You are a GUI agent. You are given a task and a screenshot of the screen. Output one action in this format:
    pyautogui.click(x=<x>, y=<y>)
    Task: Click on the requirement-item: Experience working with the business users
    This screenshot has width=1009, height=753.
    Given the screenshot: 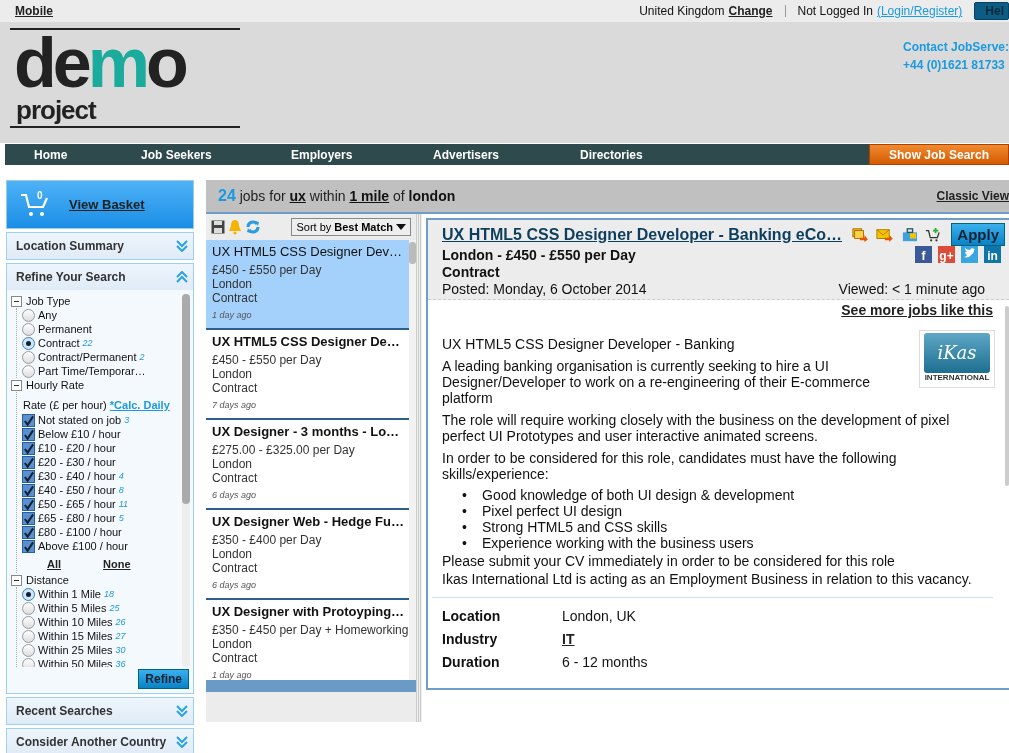 What is the action you would take?
    pyautogui.click(x=618, y=543)
    